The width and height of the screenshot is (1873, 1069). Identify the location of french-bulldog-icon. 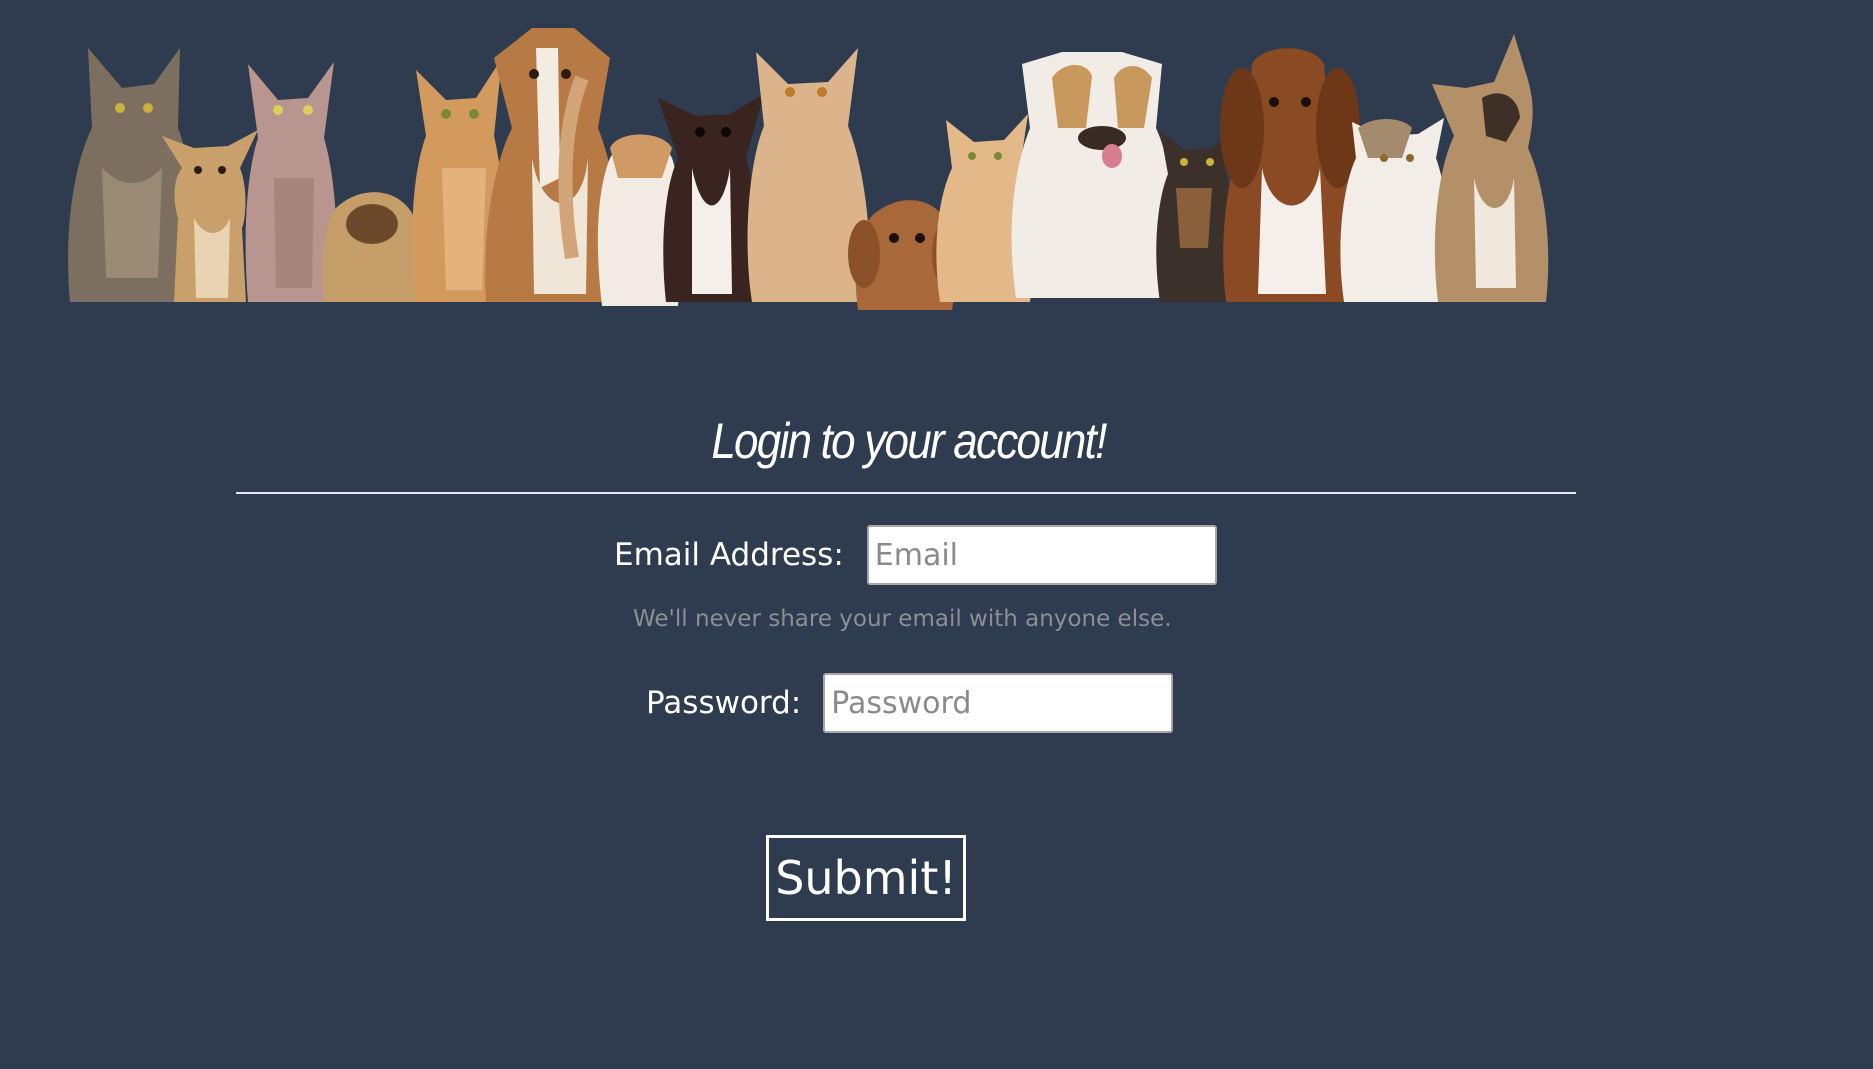
(1490, 168).